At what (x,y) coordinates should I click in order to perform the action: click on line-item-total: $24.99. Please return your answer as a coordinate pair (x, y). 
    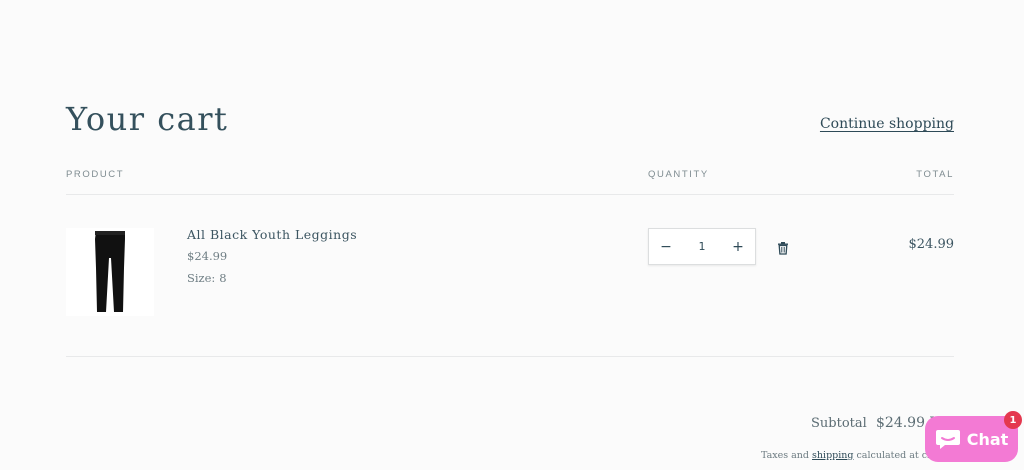
    Looking at the image, I should click on (931, 244).